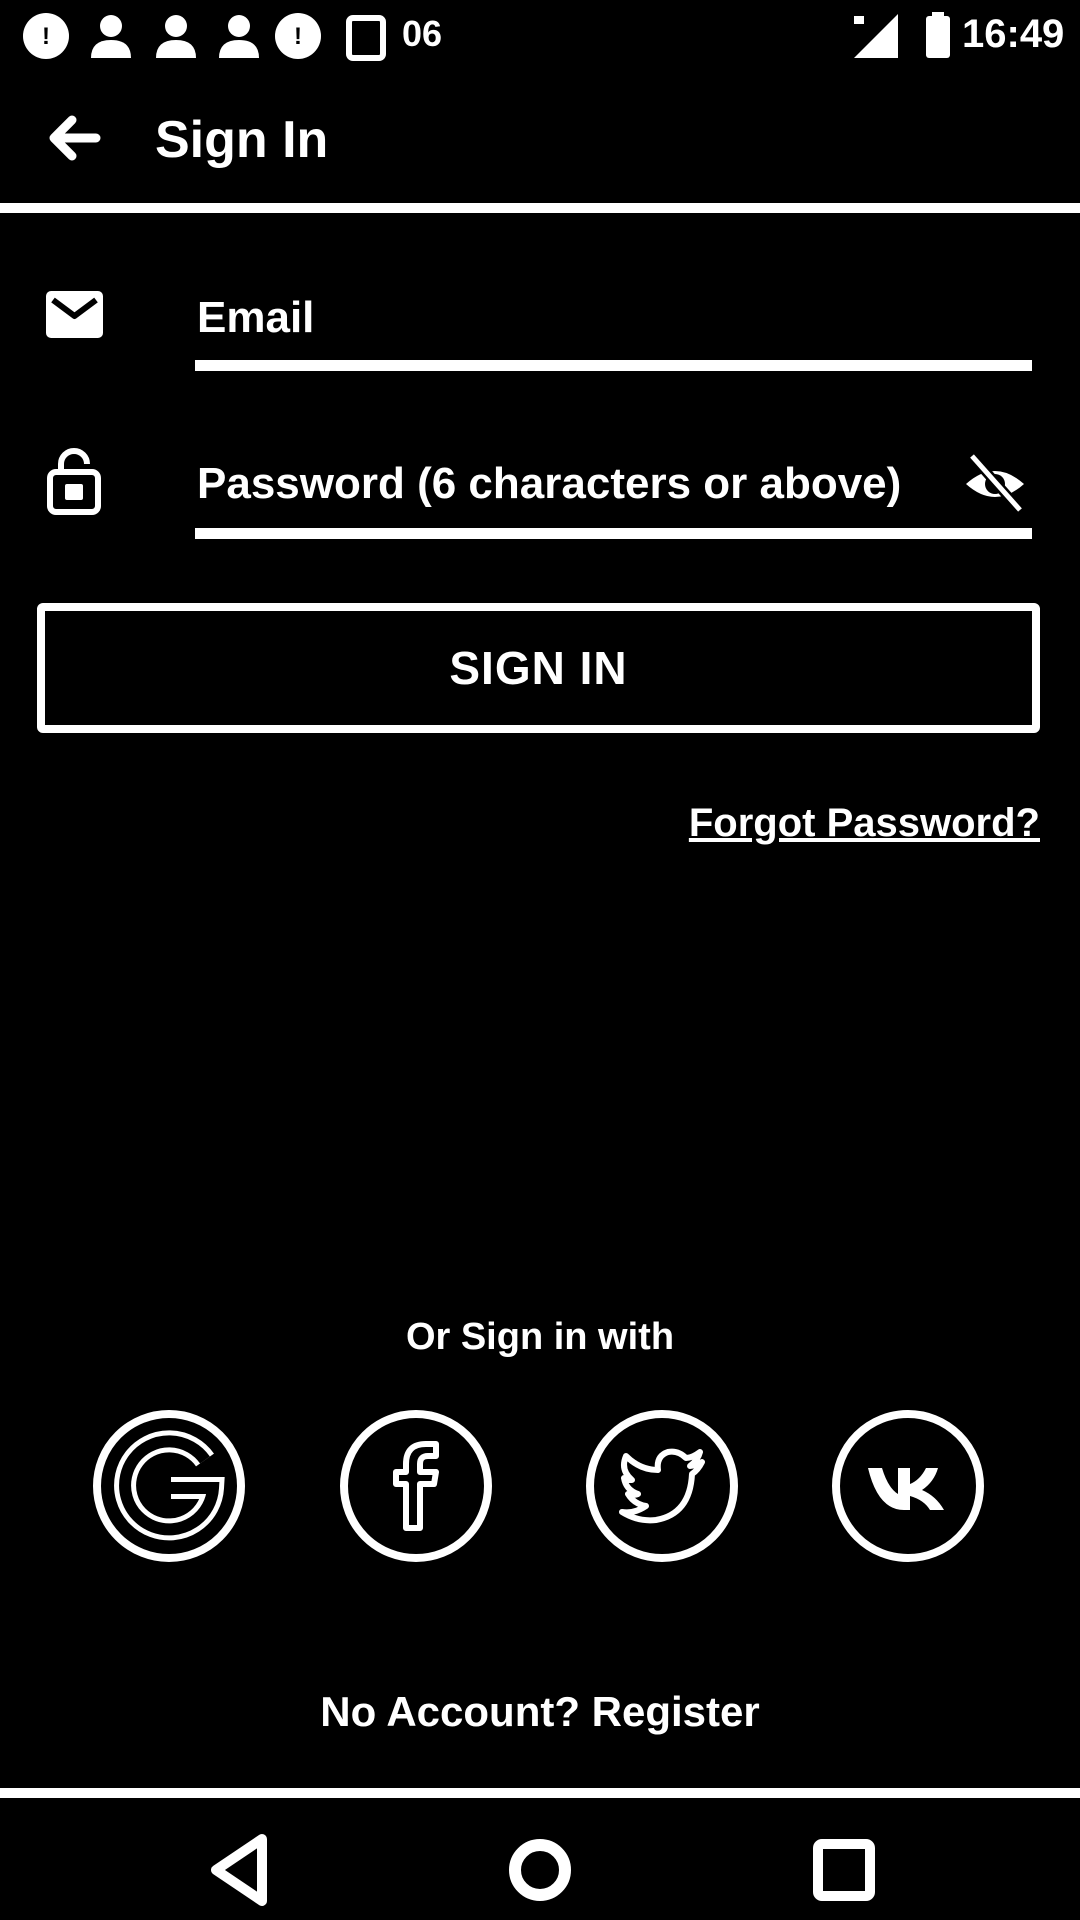  What do you see at coordinates (540, 208) in the screenshot?
I see `app-bar-divider` at bounding box center [540, 208].